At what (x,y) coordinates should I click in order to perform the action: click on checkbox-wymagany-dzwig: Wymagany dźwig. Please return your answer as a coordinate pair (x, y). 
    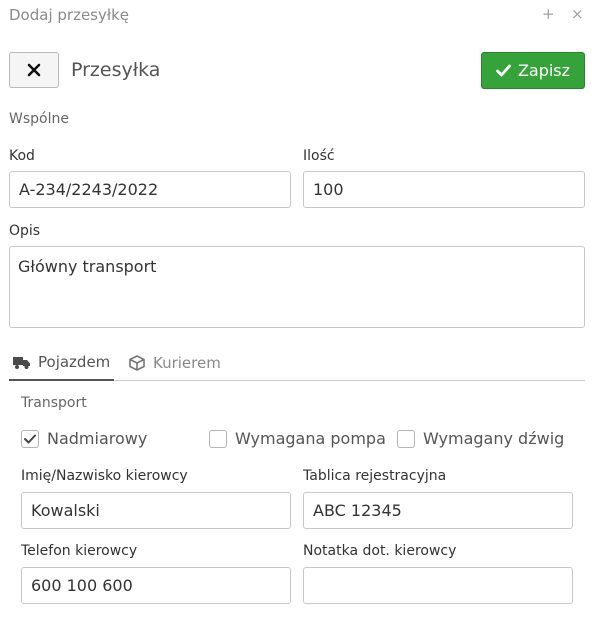
    Looking at the image, I should click on (480, 438).